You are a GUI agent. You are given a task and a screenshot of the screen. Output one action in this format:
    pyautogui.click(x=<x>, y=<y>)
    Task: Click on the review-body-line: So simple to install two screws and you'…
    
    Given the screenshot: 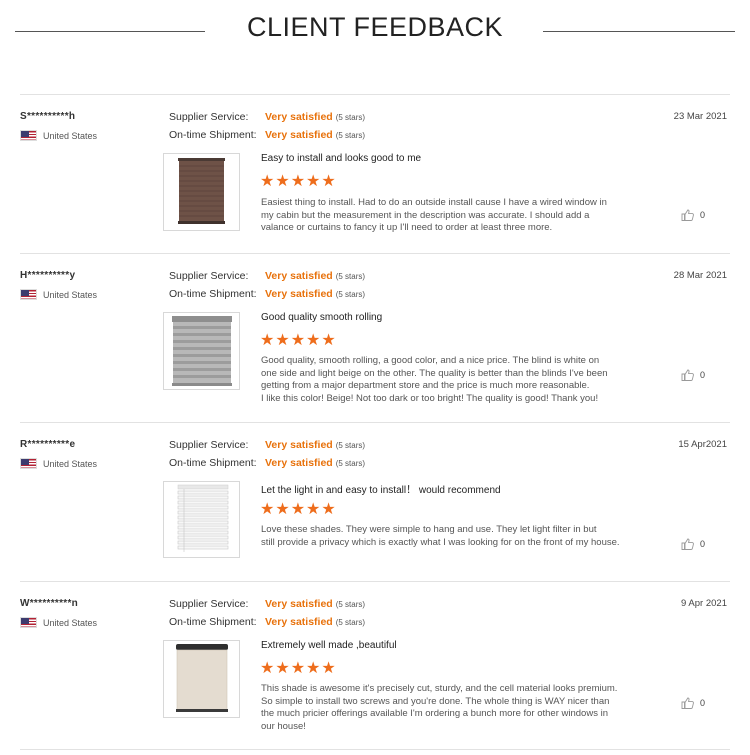 What is the action you would take?
    pyautogui.click(x=435, y=701)
    